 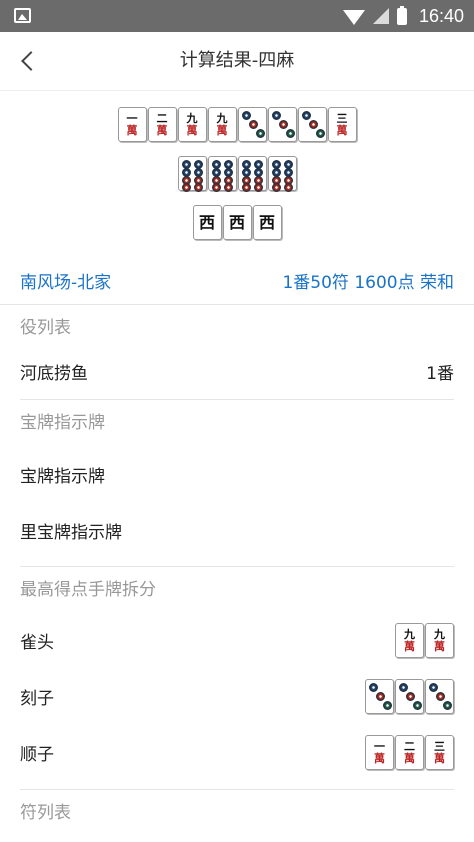 What do you see at coordinates (62, 476) in the screenshot?
I see `dora-indicator-label: 宝牌指示牌` at bounding box center [62, 476].